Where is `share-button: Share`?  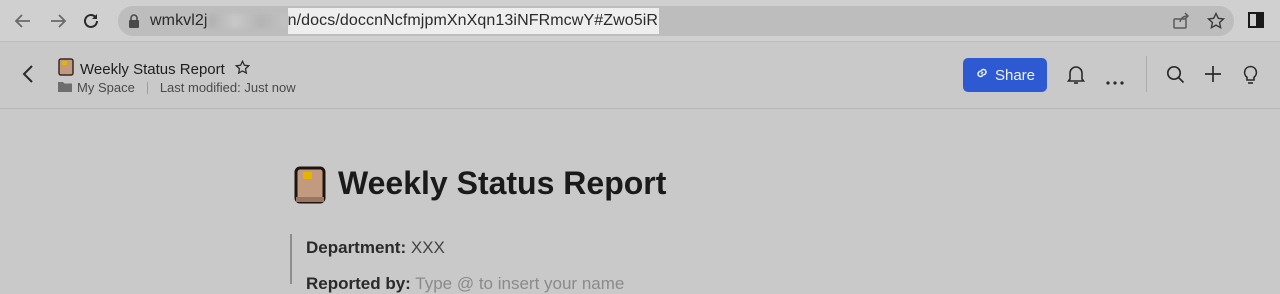
share-button: Share is located at coordinates (1005, 75).